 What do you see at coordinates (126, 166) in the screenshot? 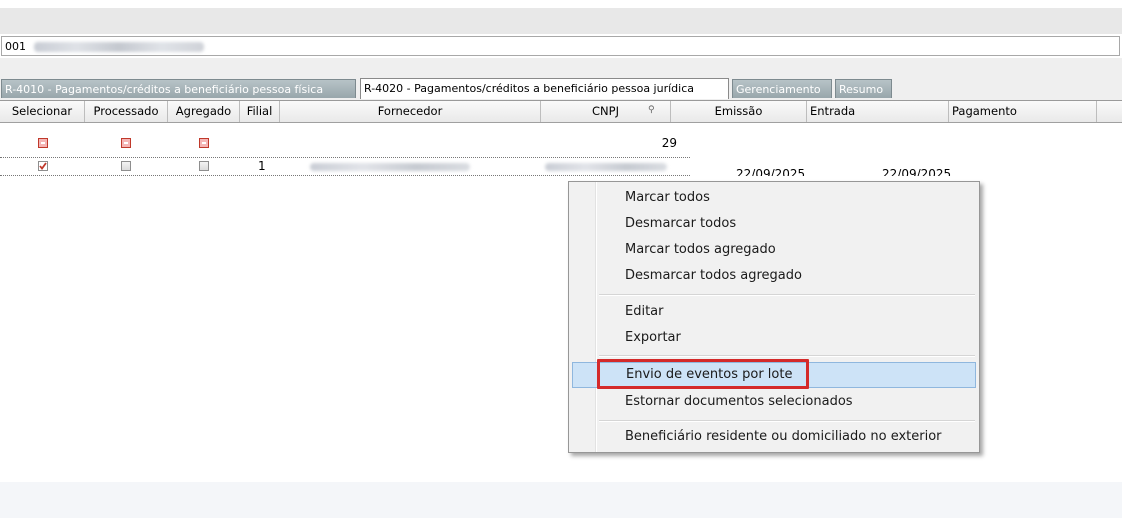
I see `row-processado-checkbox` at bounding box center [126, 166].